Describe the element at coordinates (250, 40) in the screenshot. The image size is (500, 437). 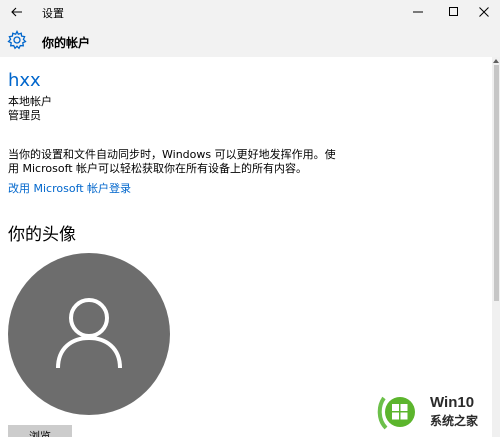
I see `page-header: 你的帐户` at that location.